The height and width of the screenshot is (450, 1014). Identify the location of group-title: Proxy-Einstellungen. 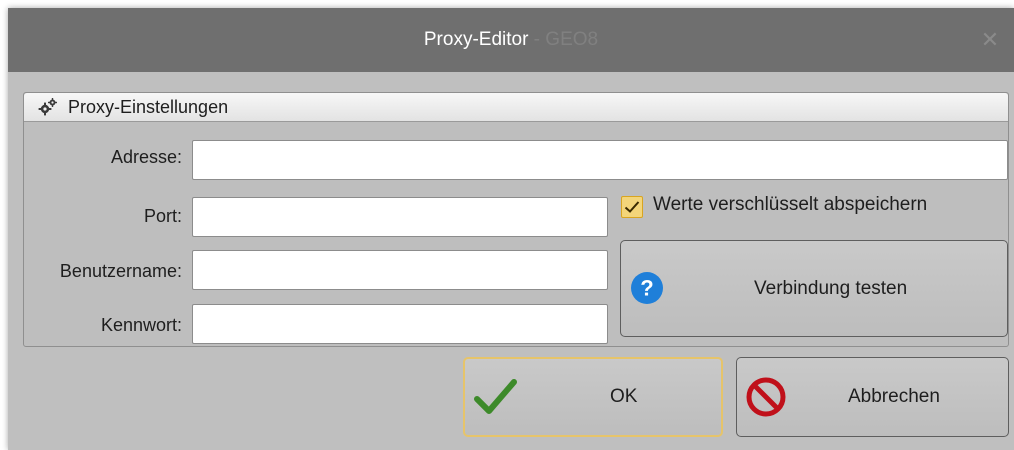
(148, 107).